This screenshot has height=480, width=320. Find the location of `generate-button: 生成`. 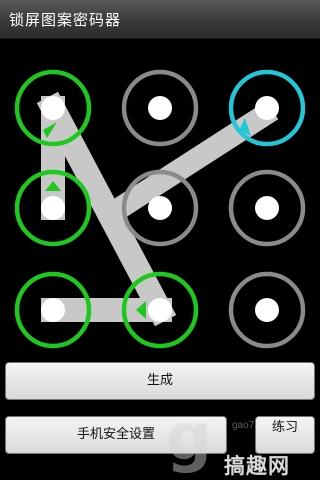

generate-button: 生成 is located at coordinates (160, 381).